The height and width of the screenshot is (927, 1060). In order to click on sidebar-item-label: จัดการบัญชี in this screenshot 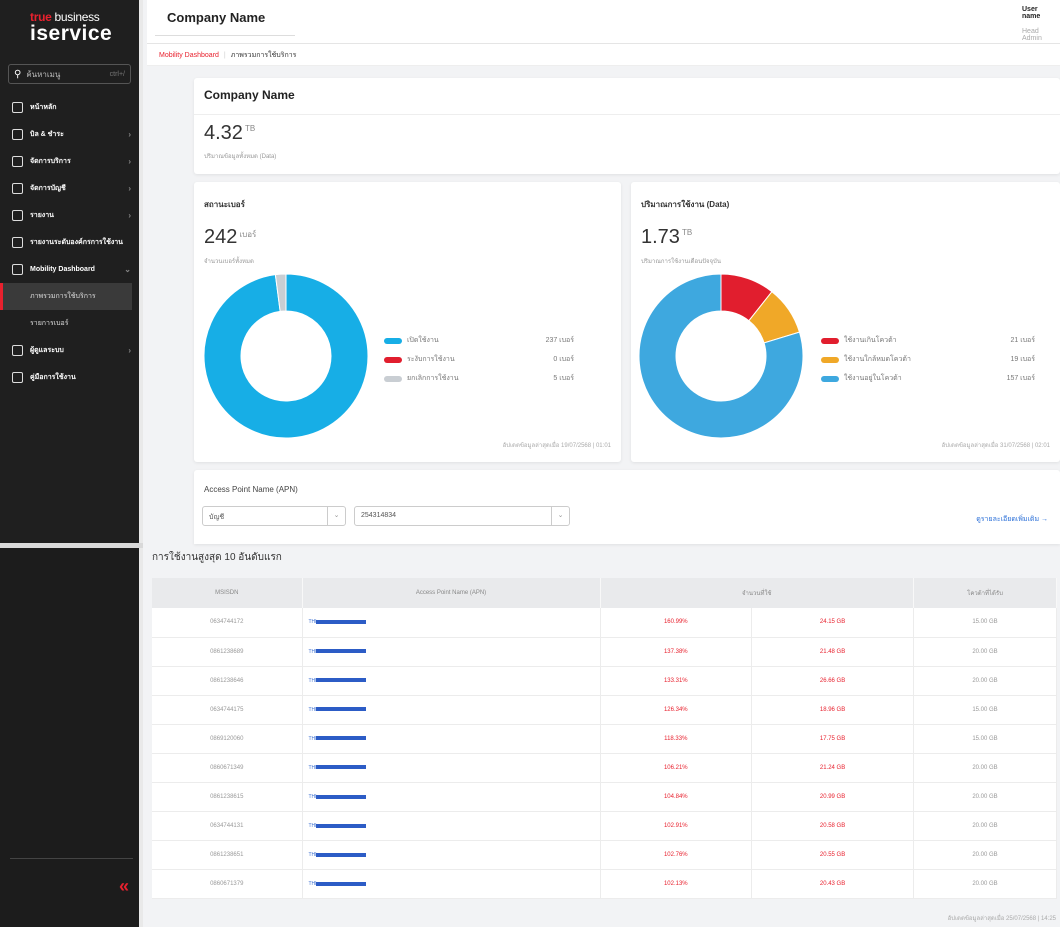, I will do `click(48, 188)`.